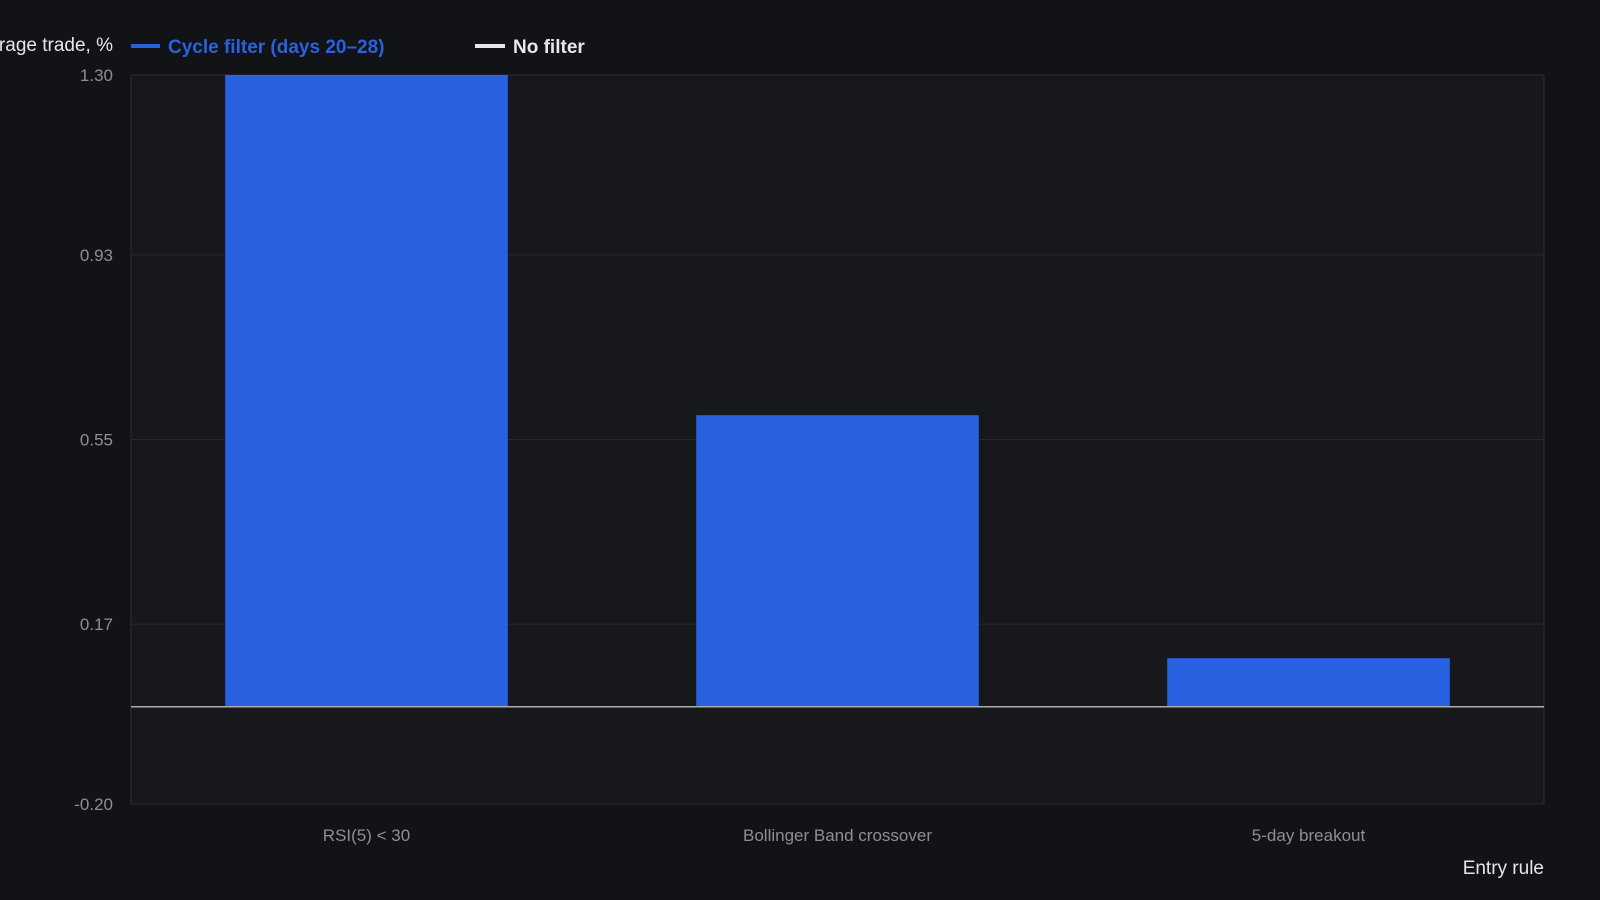 This screenshot has height=900, width=1600. Describe the element at coordinates (549, 47) in the screenshot. I see `legend-label-no-filter: No filter` at that location.